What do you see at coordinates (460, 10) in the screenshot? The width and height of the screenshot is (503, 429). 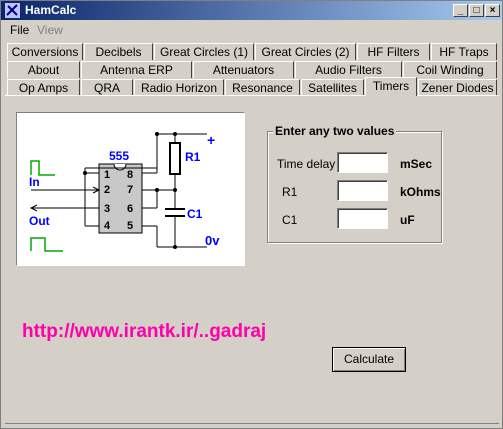 I see `minimize-button: _` at bounding box center [460, 10].